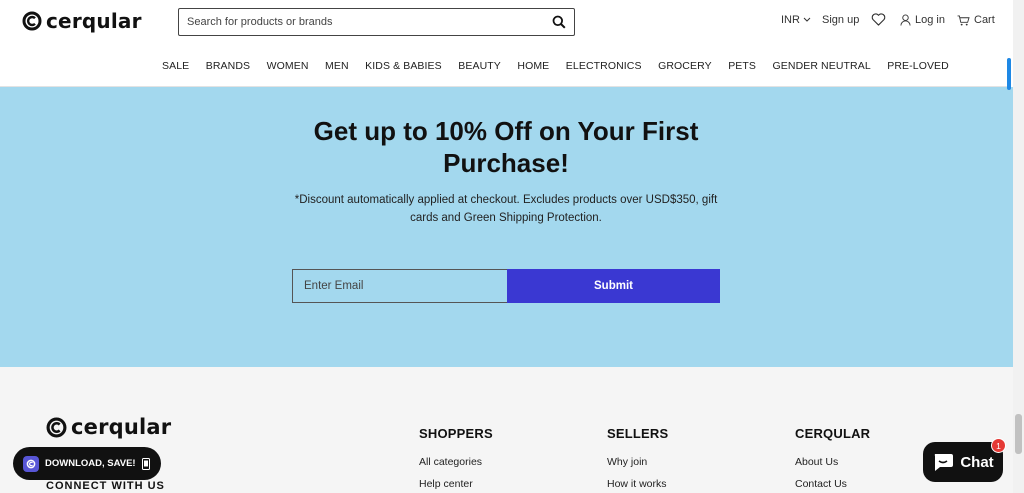 The height and width of the screenshot is (493, 1024). I want to click on download-app-button: DOWNLOAD, SAVE!, so click(87, 463).